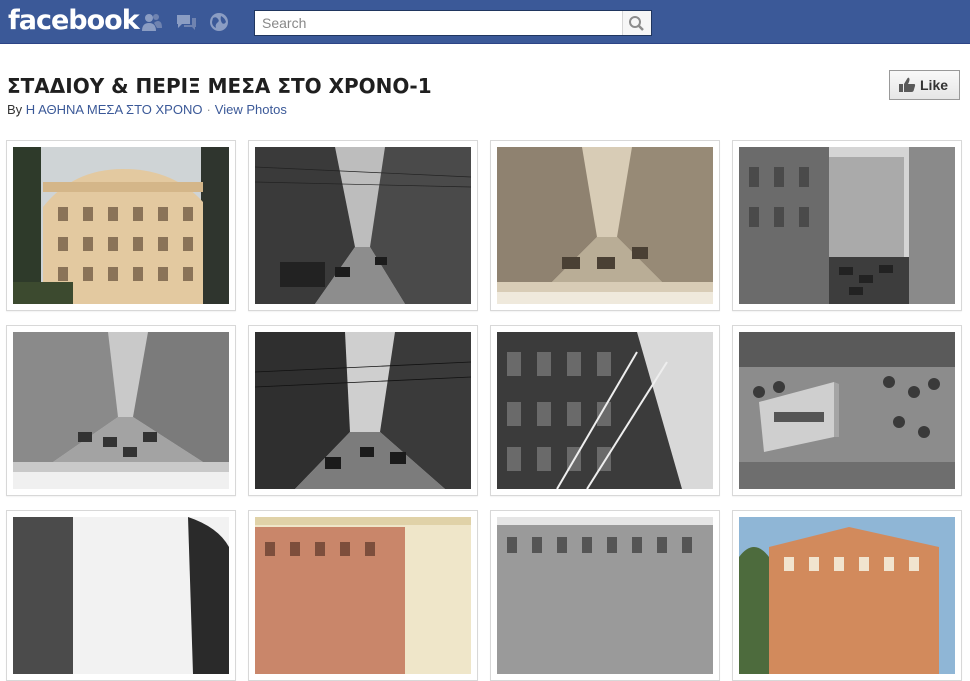 The height and width of the screenshot is (681, 970). Describe the element at coordinates (152, 22) in the screenshot. I see `friends-icon` at that location.